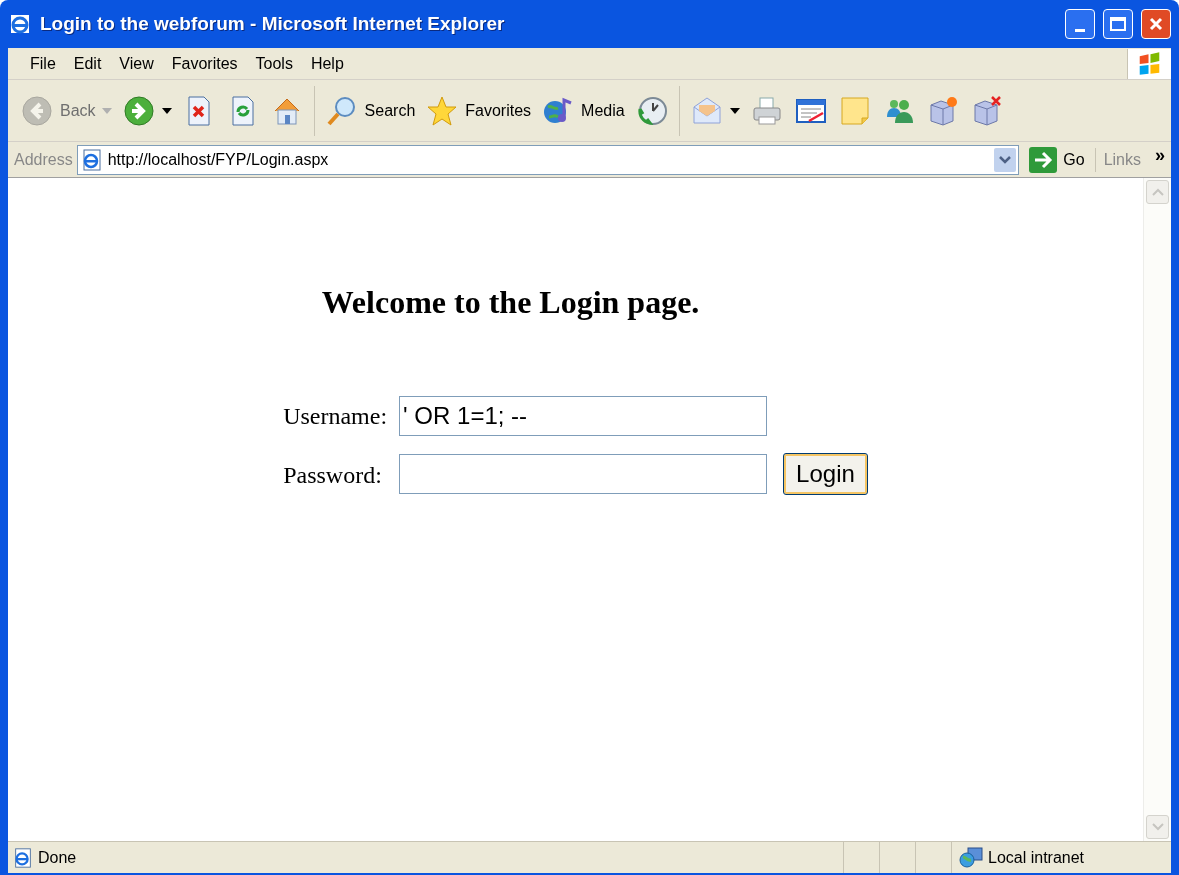 The width and height of the screenshot is (1179, 875). I want to click on status-text: Done, so click(58, 857).